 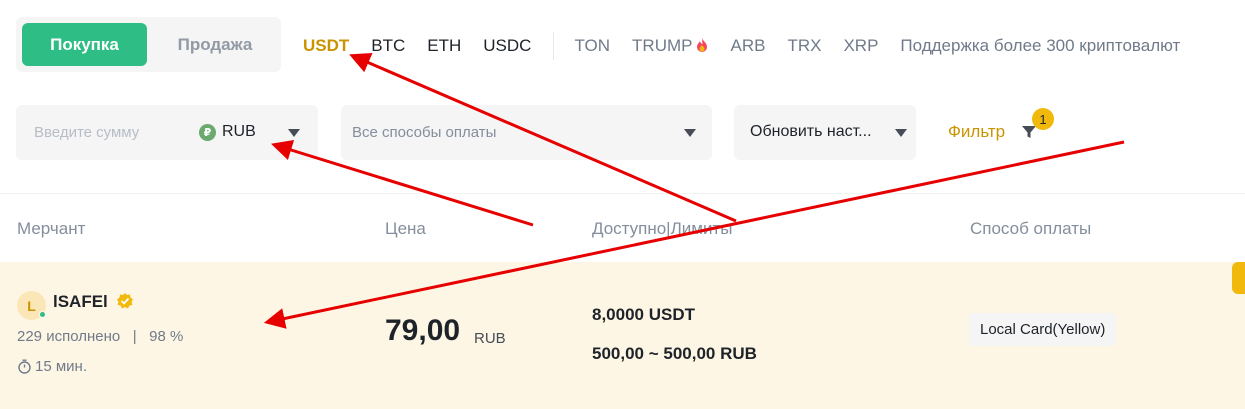 What do you see at coordinates (747, 46) in the screenshot?
I see `coin-tab-arb: ARB` at bounding box center [747, 46].